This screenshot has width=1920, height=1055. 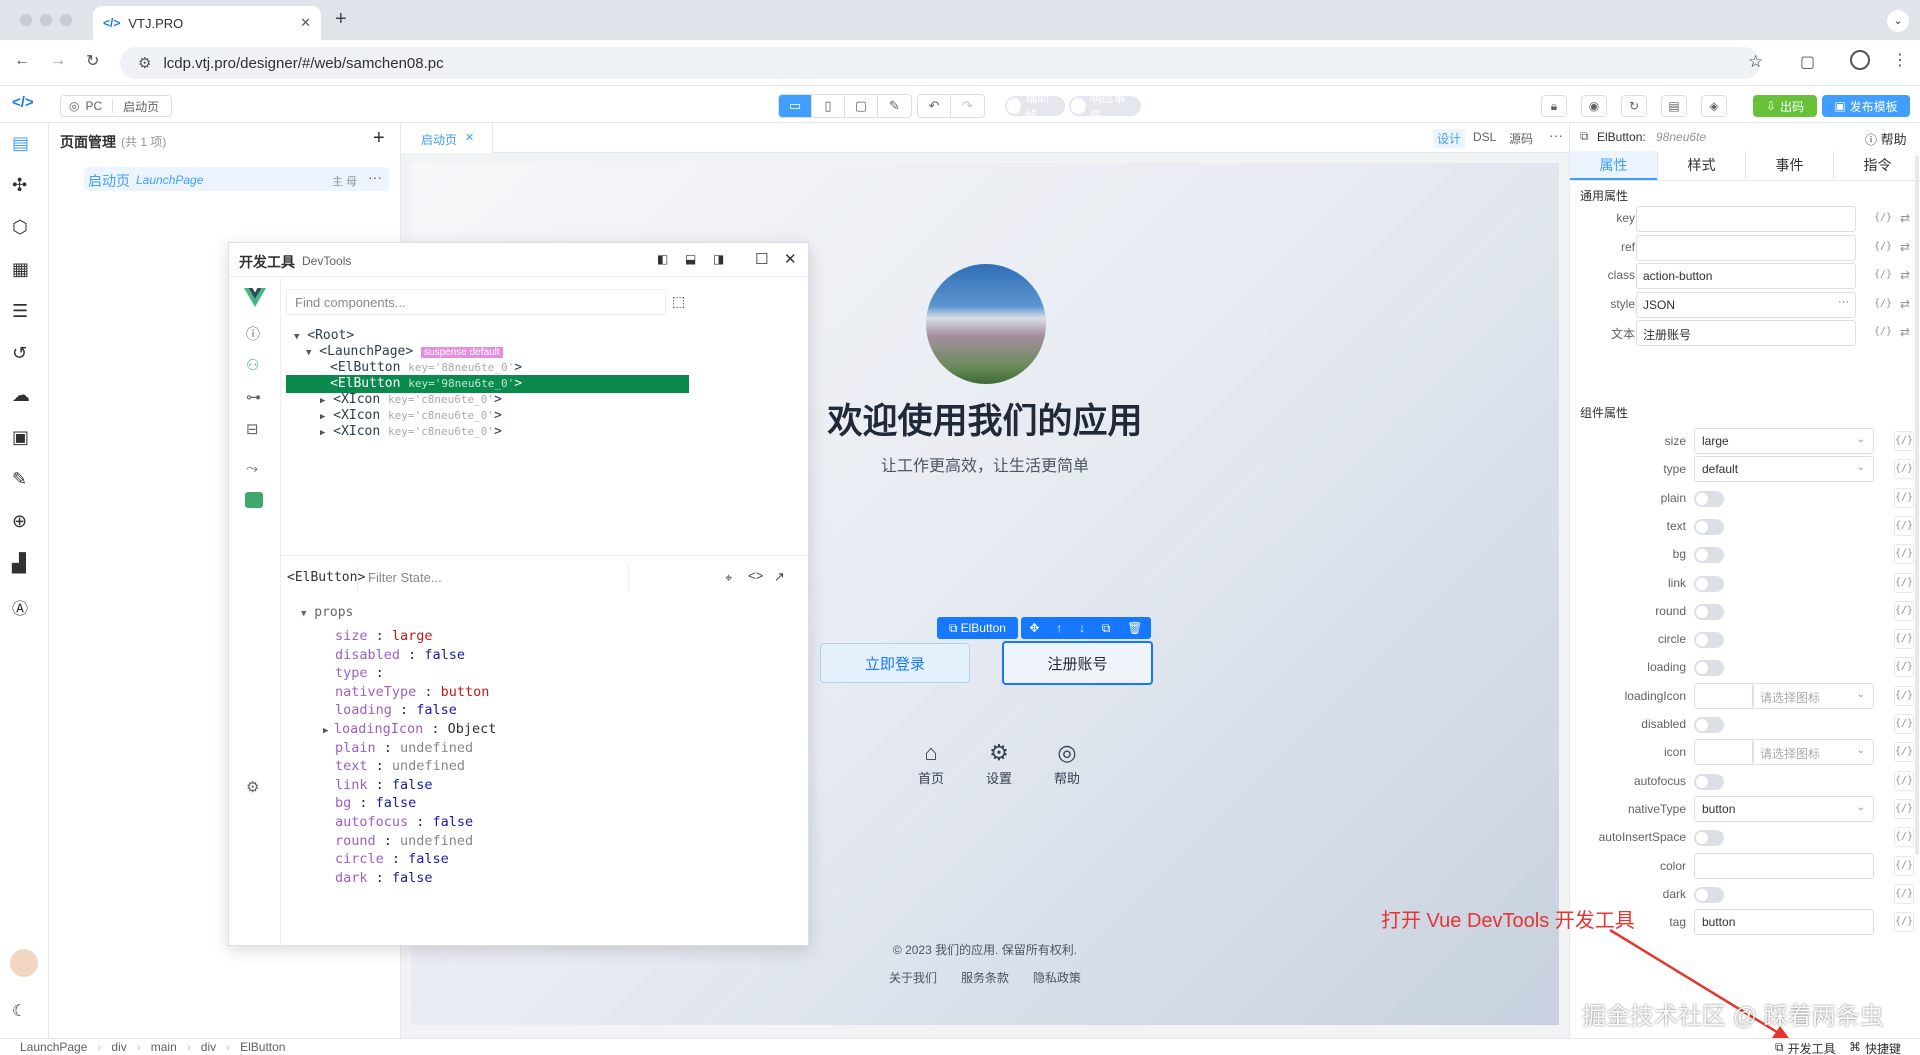 What do you see at coordinates (24, 313) in the screenshot?
I see `outline-icon: ☰` at bounding box center [24, 313].